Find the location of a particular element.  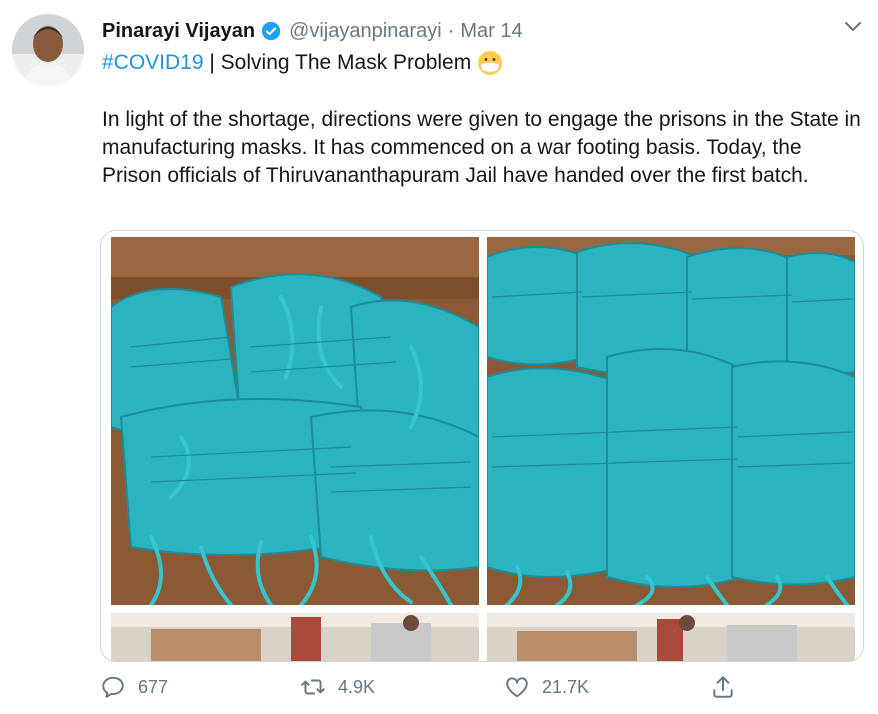

reply-icon is located at coordinates (113, 687).